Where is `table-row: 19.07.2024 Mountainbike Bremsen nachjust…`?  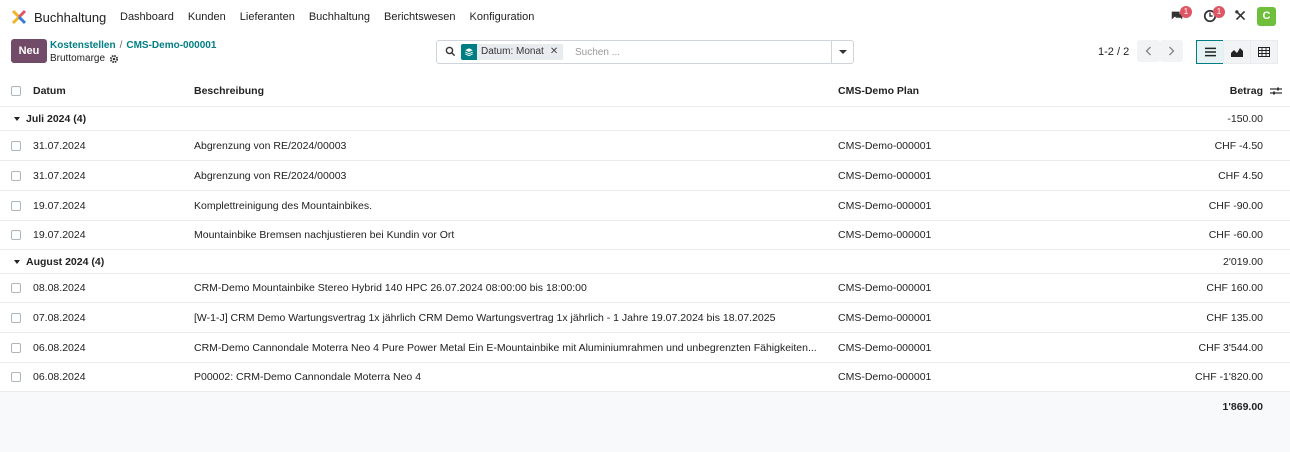
table-row: 19.07.2024 Mountainbike Bremsen nachjust… is located at coordinates (645, 235).